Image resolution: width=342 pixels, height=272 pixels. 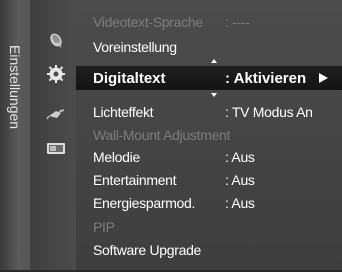 What do you see at coordinates (323, 78) in the screenshot?
I see `submenu-arrow-icon` at bounding box center [323, 78].